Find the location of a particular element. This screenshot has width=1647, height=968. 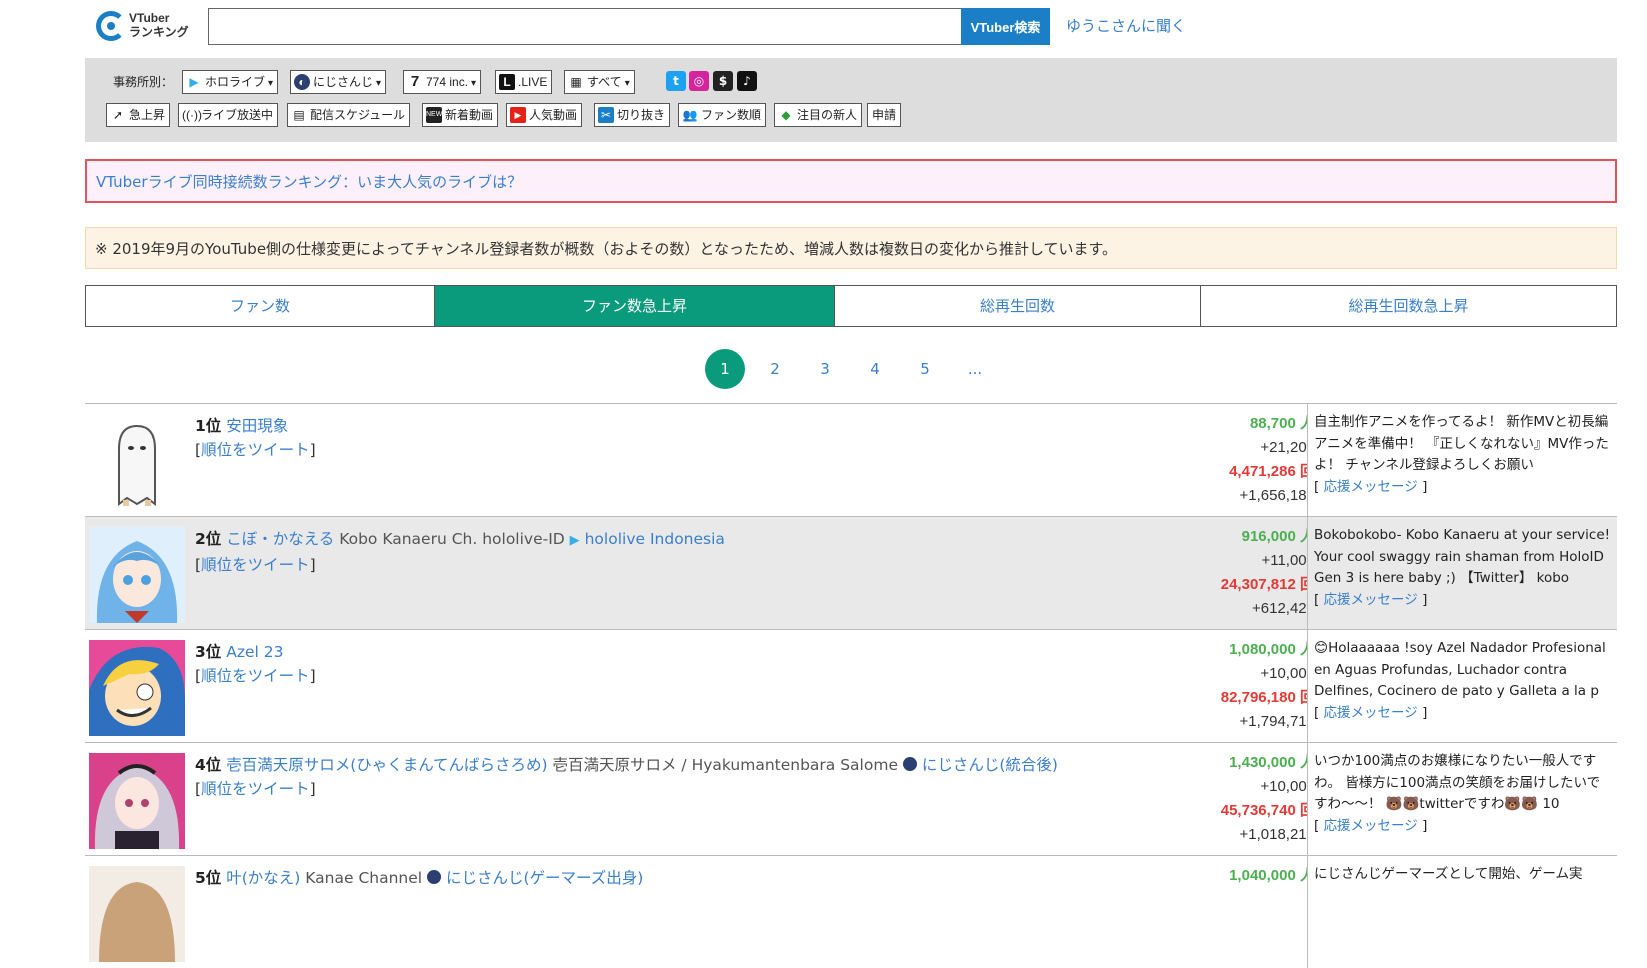

page-5: 5 is located at coordinates (925, 369).